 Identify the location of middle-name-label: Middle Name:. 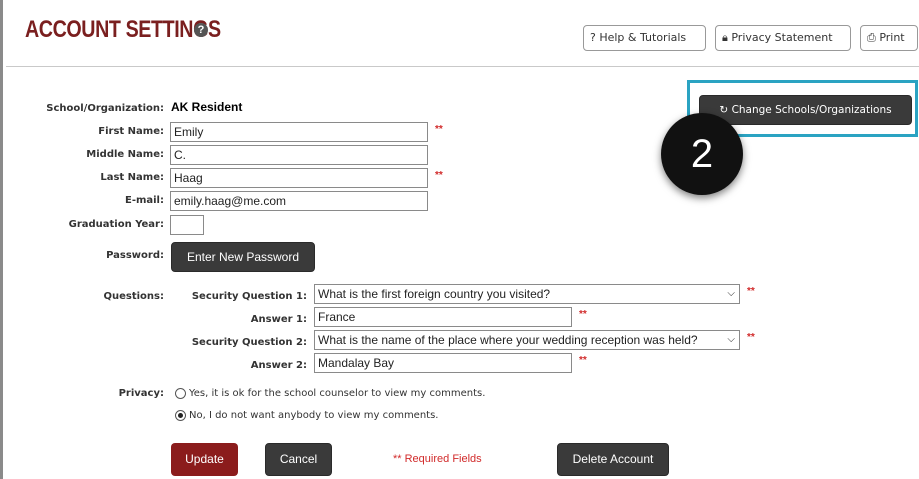
(125, 154).